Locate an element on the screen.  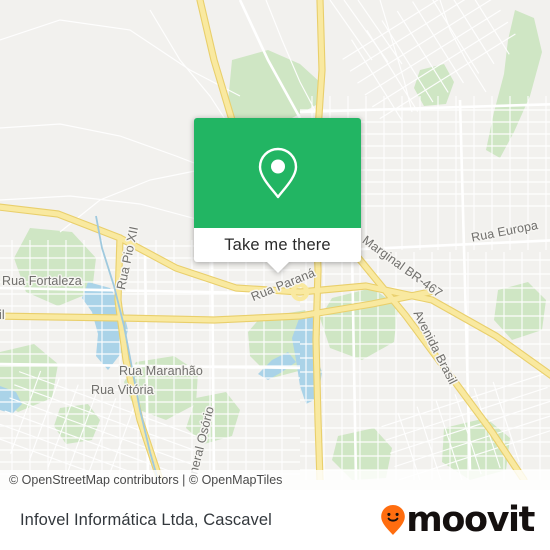
location-popup: Take me there is located at coordinates (277, 195).